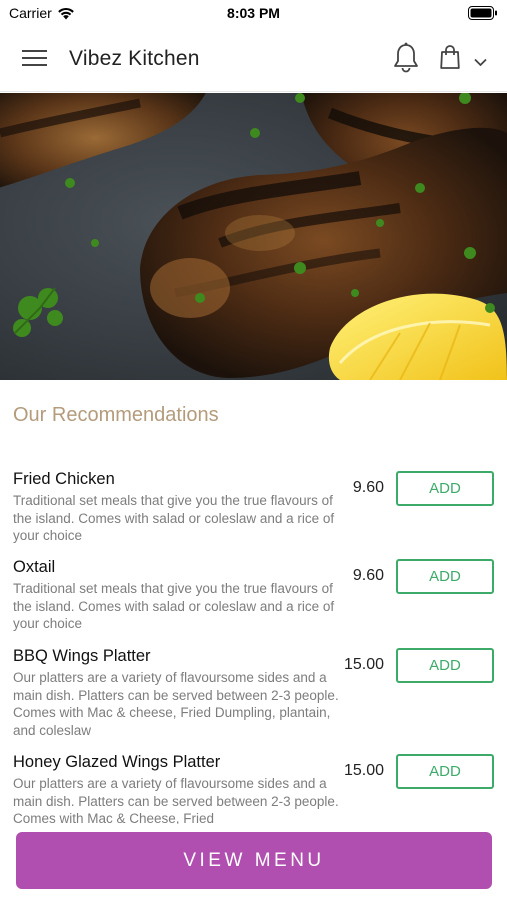 This screenshot has width=507, height=900. What do you see at coordinates (480, 63) in the screenshot?
I see `chevron-down-icon` at bounding box center [480, 63].